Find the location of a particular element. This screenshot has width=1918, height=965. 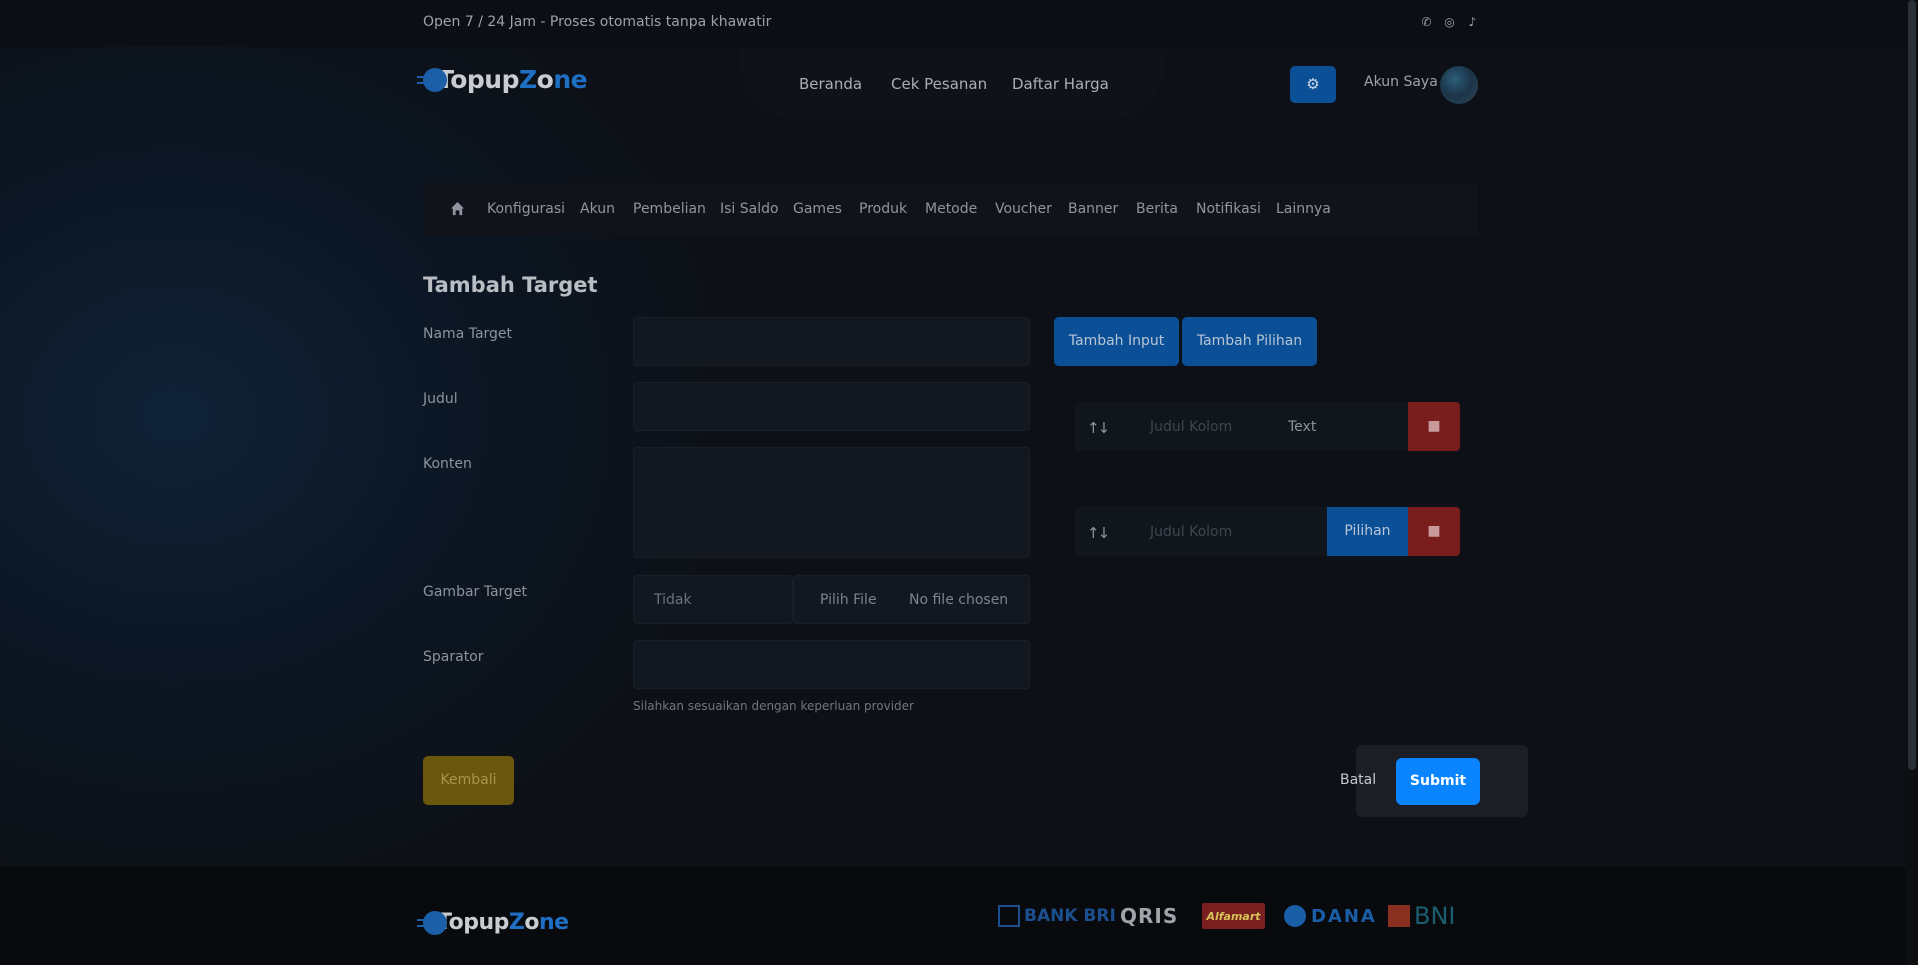

payment-bni-logo: BNI is located at coordinates (1422, 916).